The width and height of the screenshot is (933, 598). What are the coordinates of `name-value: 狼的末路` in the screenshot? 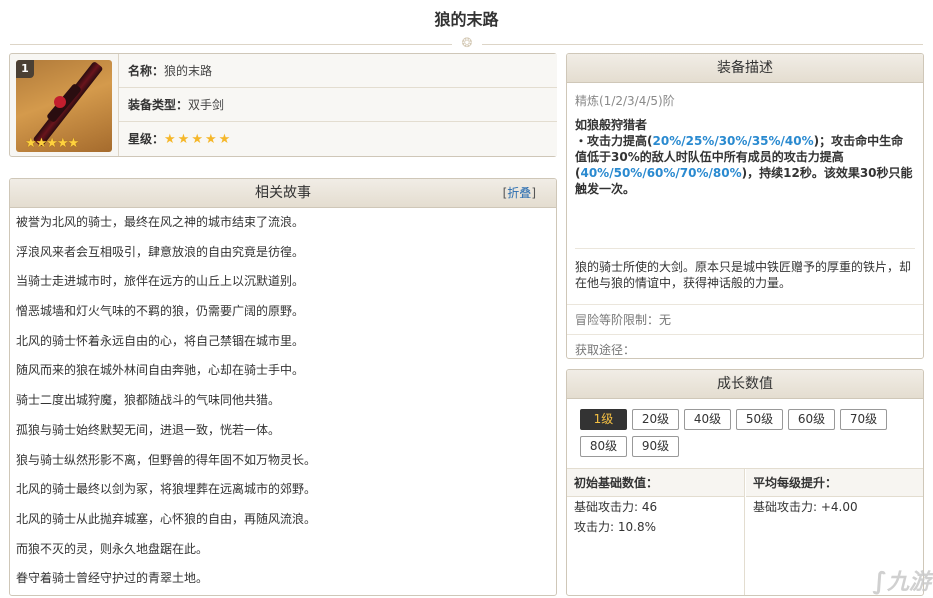 It's located at (188, 71).